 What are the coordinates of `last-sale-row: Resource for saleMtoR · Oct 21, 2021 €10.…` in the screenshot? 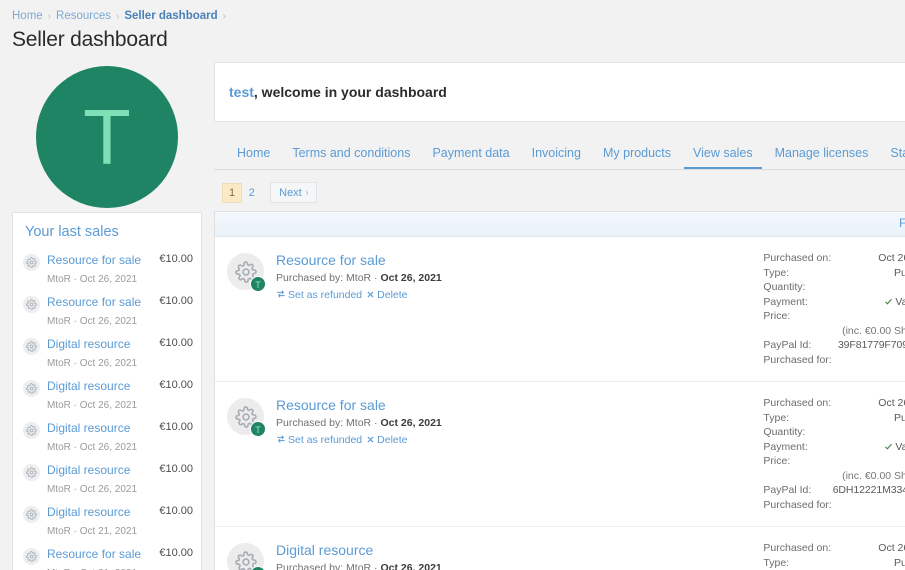 It's located at (107, 556).